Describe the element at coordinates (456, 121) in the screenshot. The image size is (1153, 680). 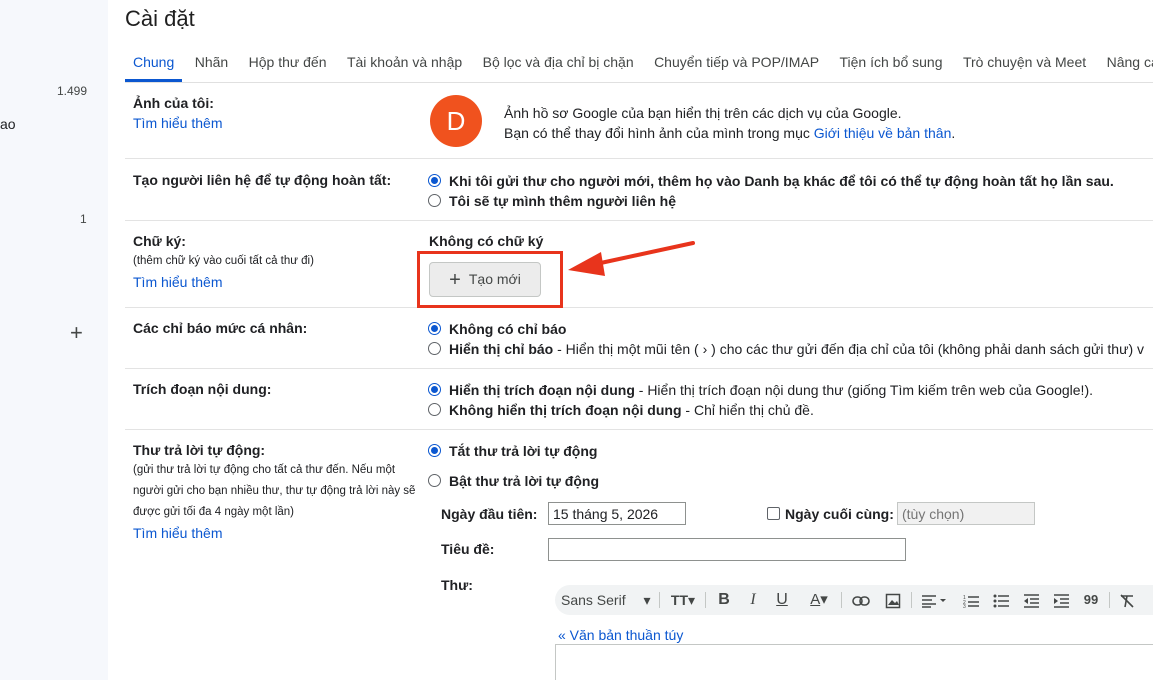
I see `avatar: D` at that location.